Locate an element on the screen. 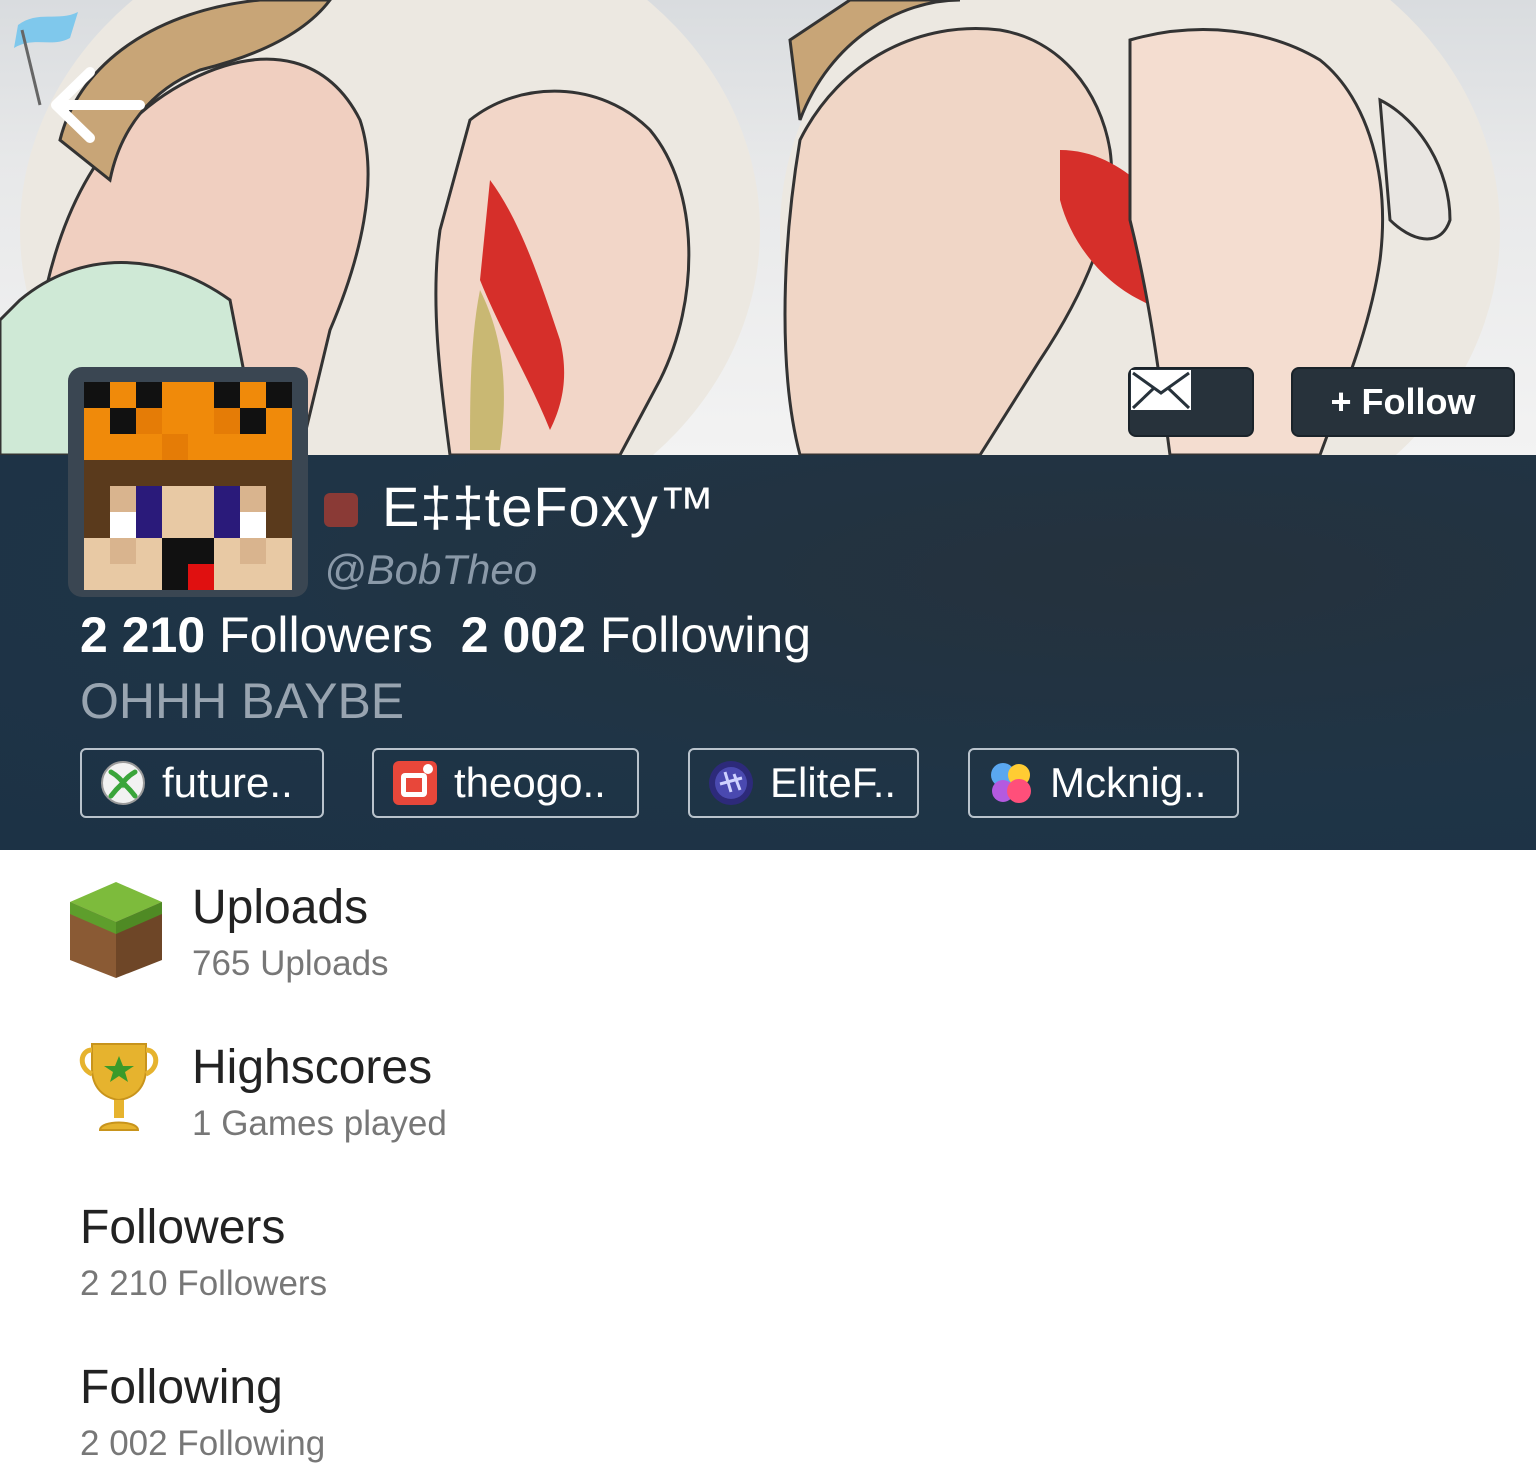  account-chip-playstation: EliteF.. is located at coordinates (803, 783).